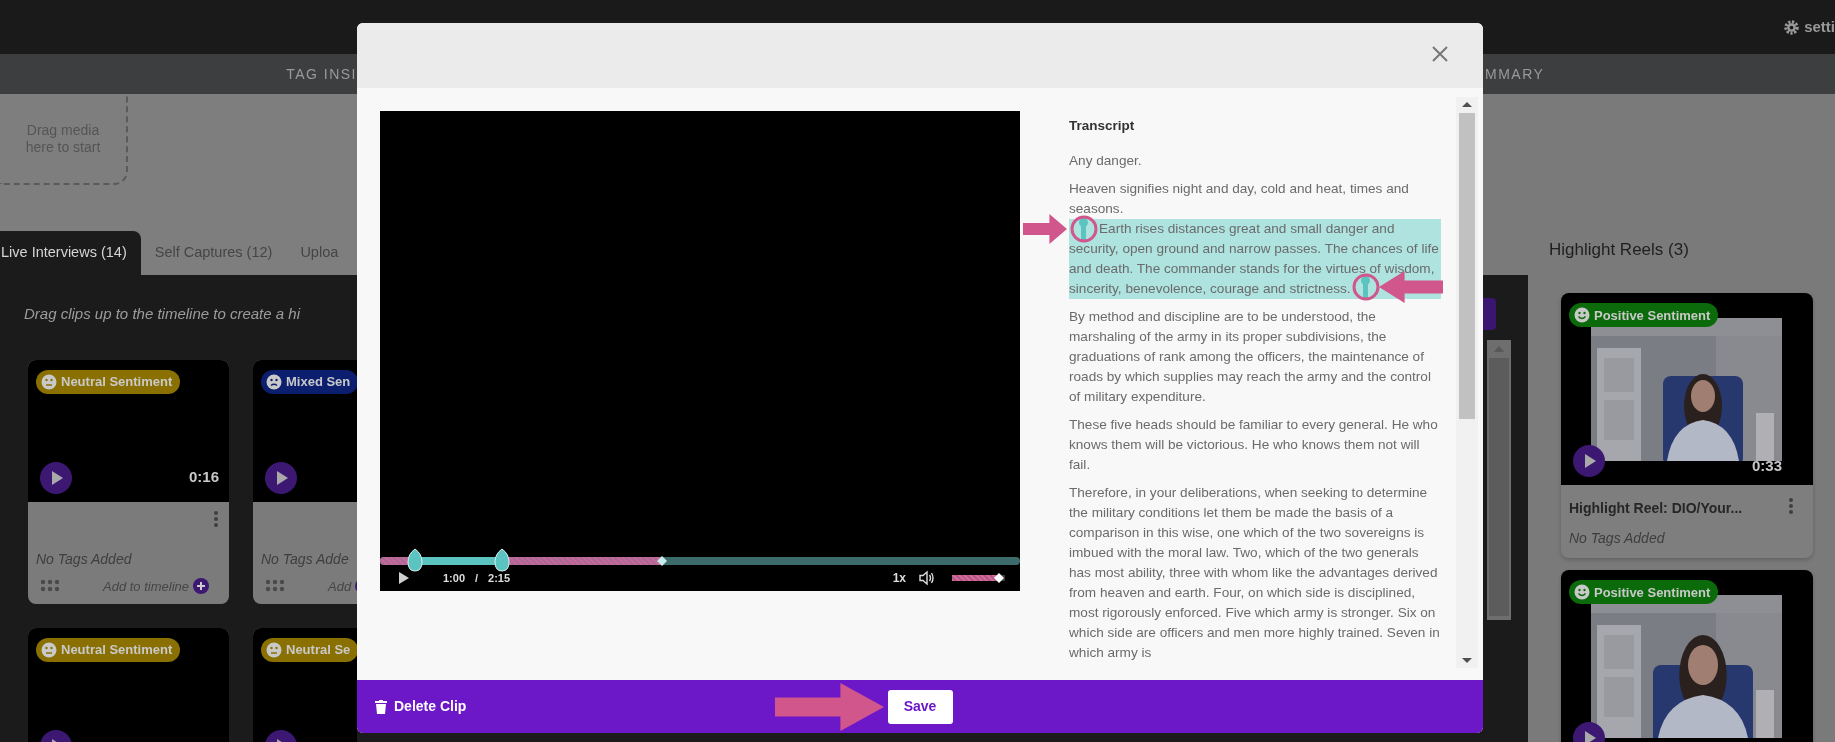  Describe the element at coordinates (178, 74) in the screenshot. I see `nav-tab: TAG INSI` at that location.